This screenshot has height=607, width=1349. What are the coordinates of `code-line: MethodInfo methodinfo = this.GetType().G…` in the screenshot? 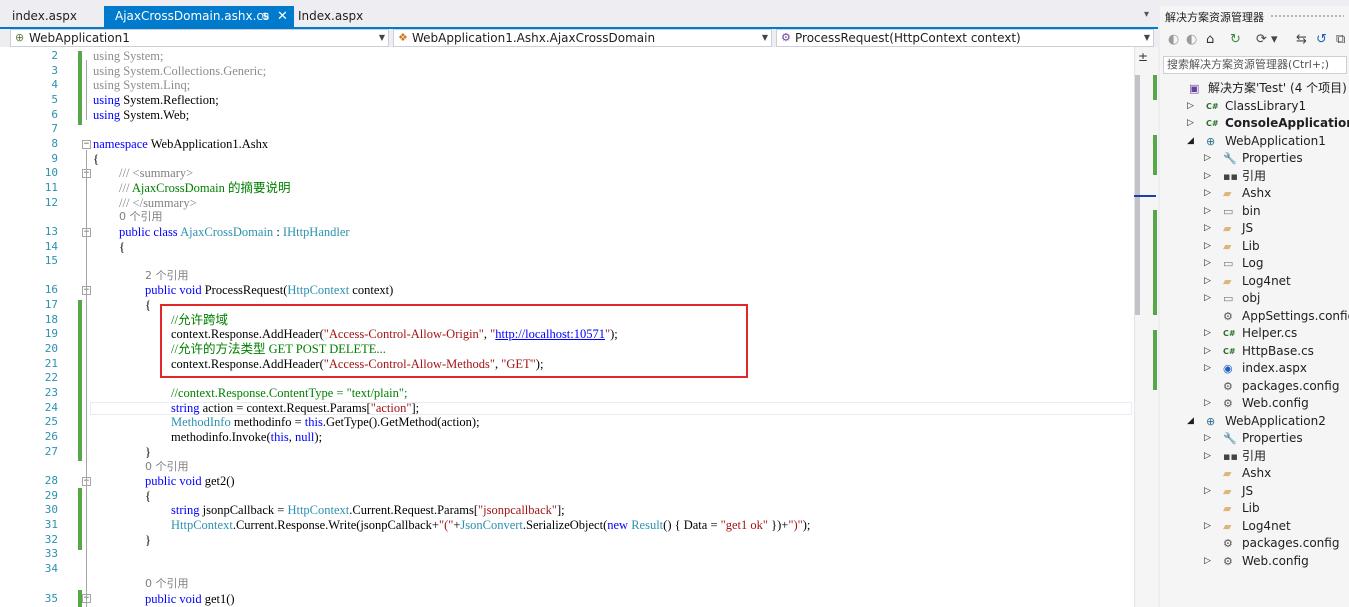 It's located at (325, 422).